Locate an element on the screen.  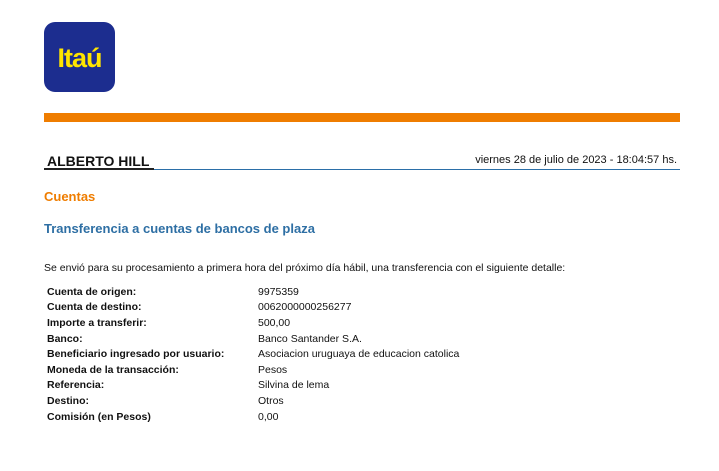
logo-text: Itaú is located at coordinates (79, 57).